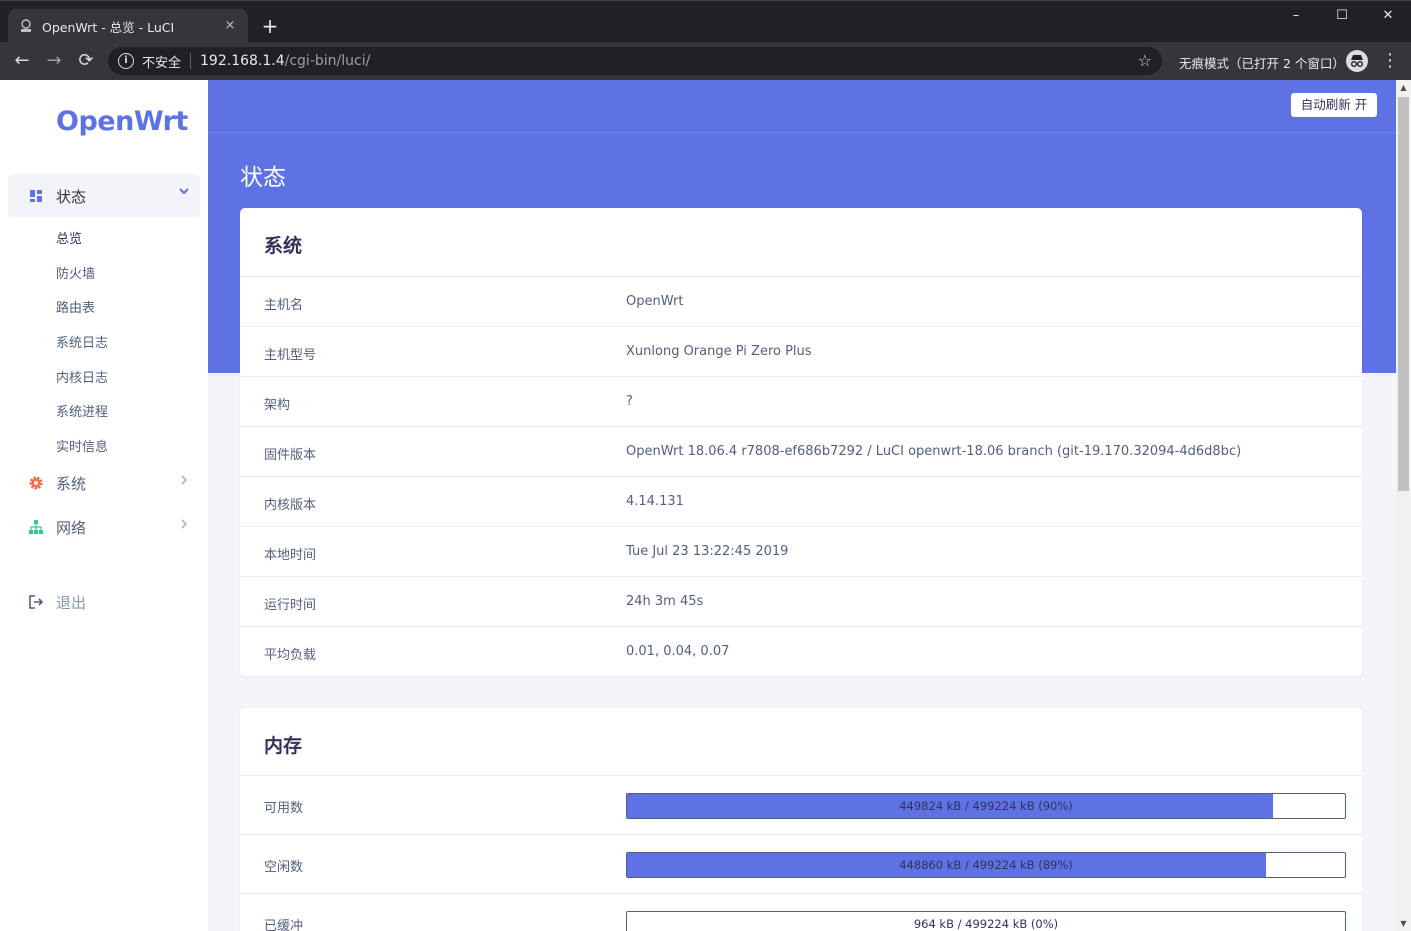 The image size is (1411, 931). Describe the element at coordinates (161, 61) in the screenshot. I see `insecure-label: 不安全` at that location.